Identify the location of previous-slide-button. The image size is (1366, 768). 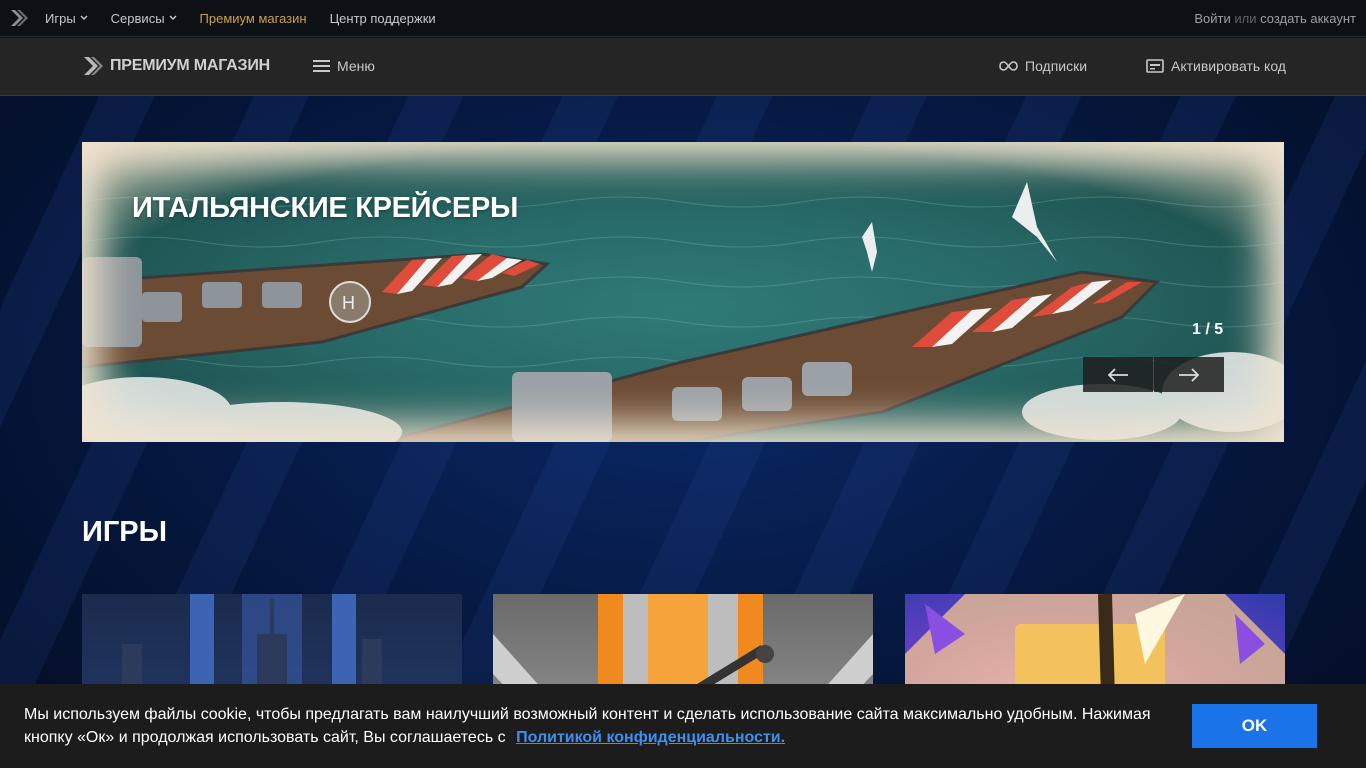
(1118, 374).